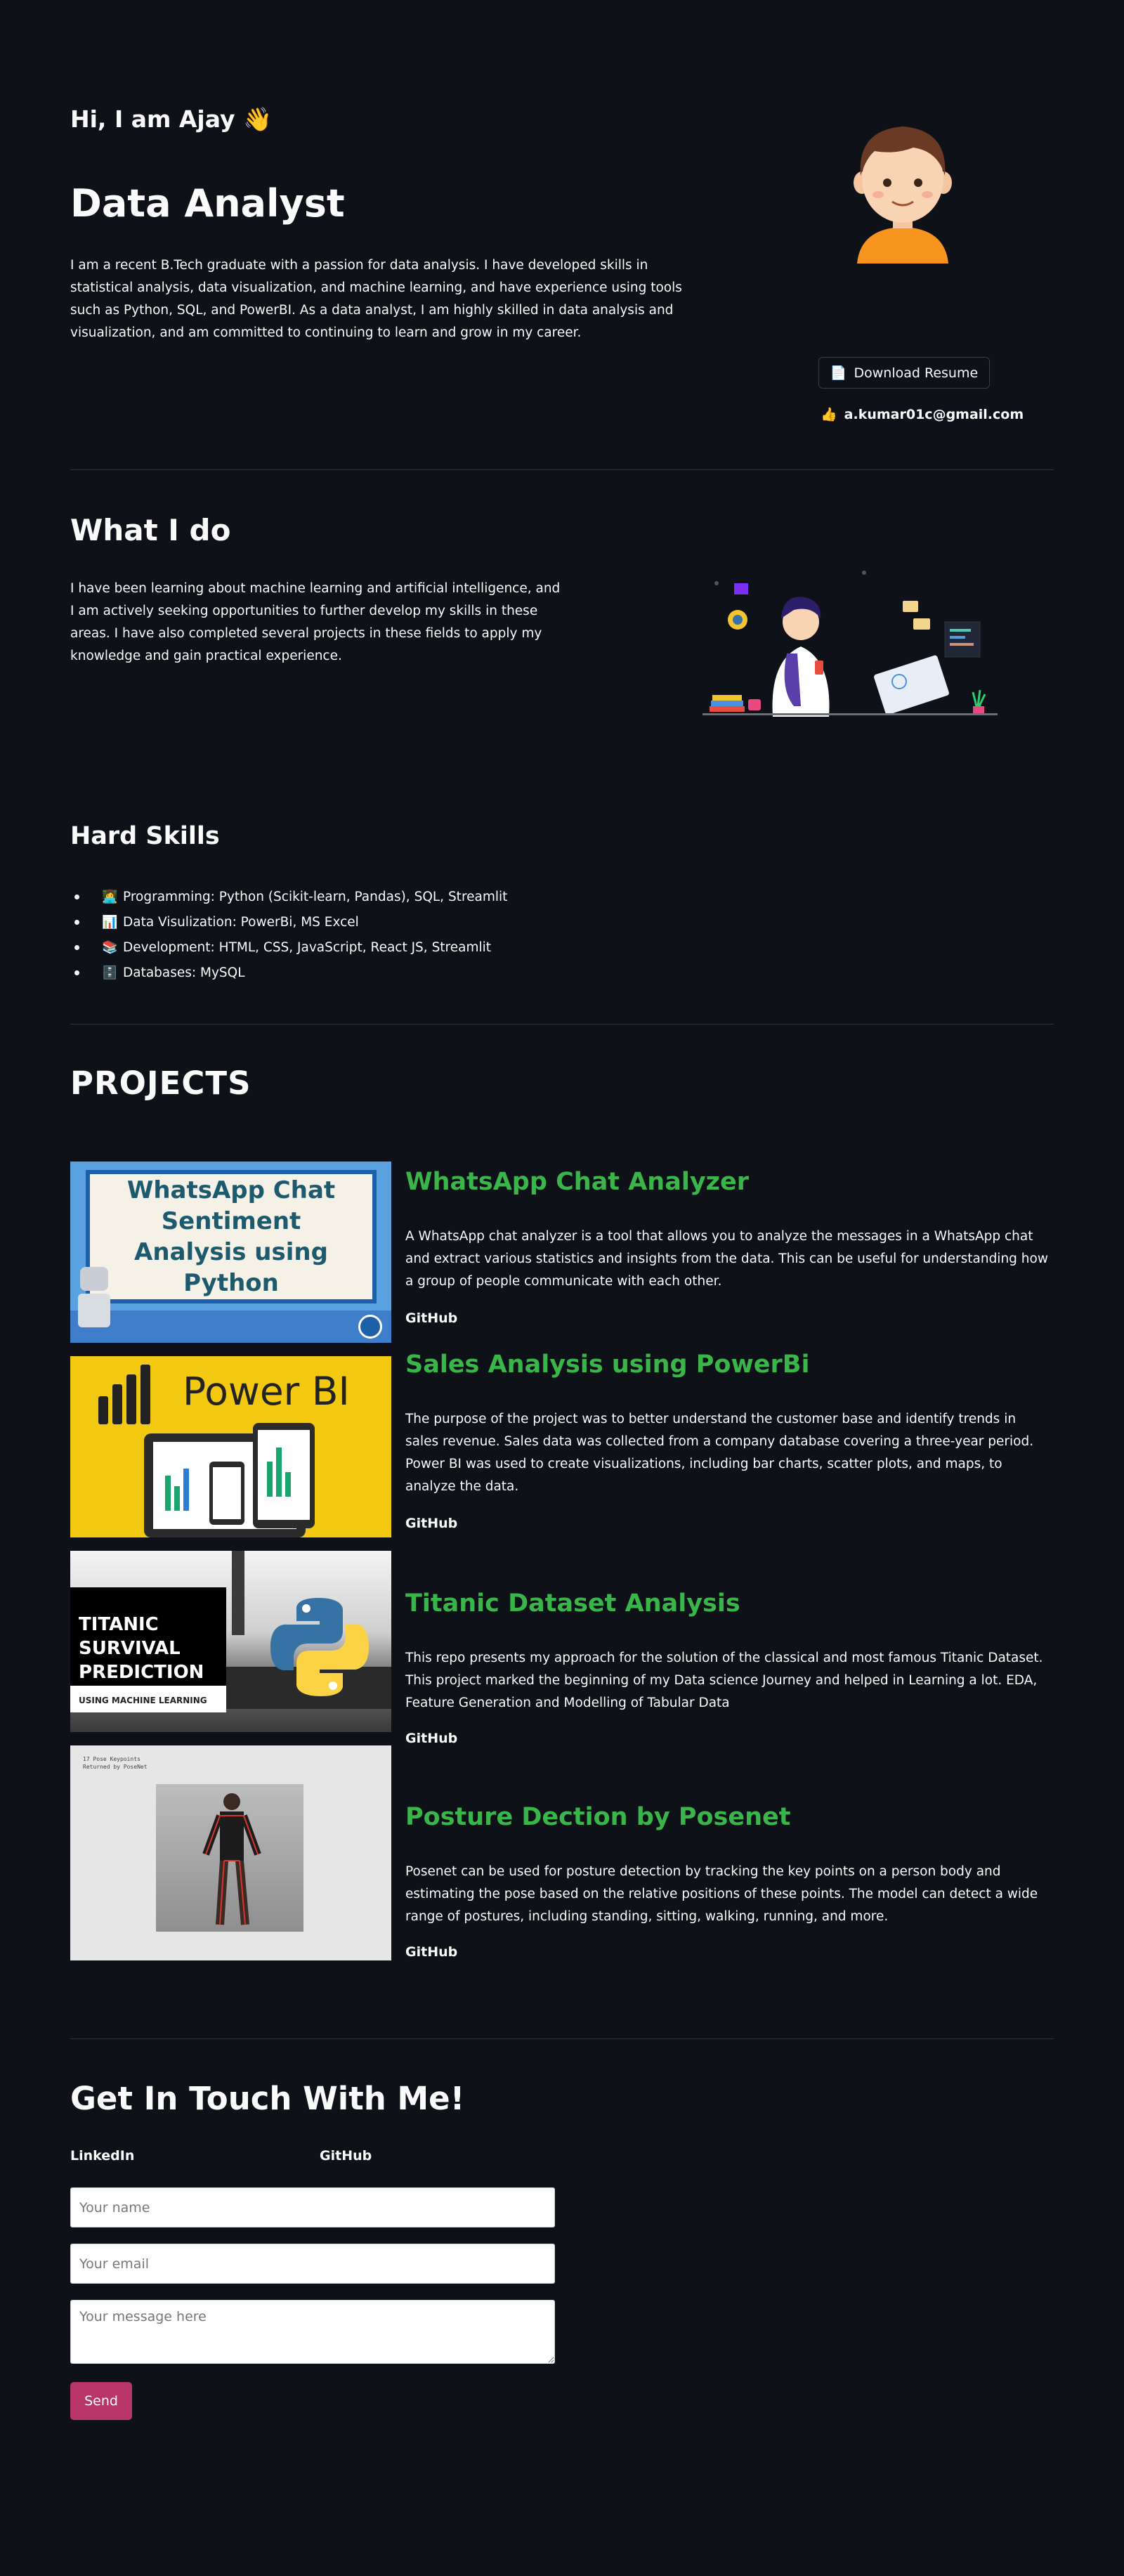 The height and width of the screenshot is (2576, 1124). Describe the element at coordinates (829, 414) in the screenshot. I see `thumbs-up-icon: 👍` at that location.